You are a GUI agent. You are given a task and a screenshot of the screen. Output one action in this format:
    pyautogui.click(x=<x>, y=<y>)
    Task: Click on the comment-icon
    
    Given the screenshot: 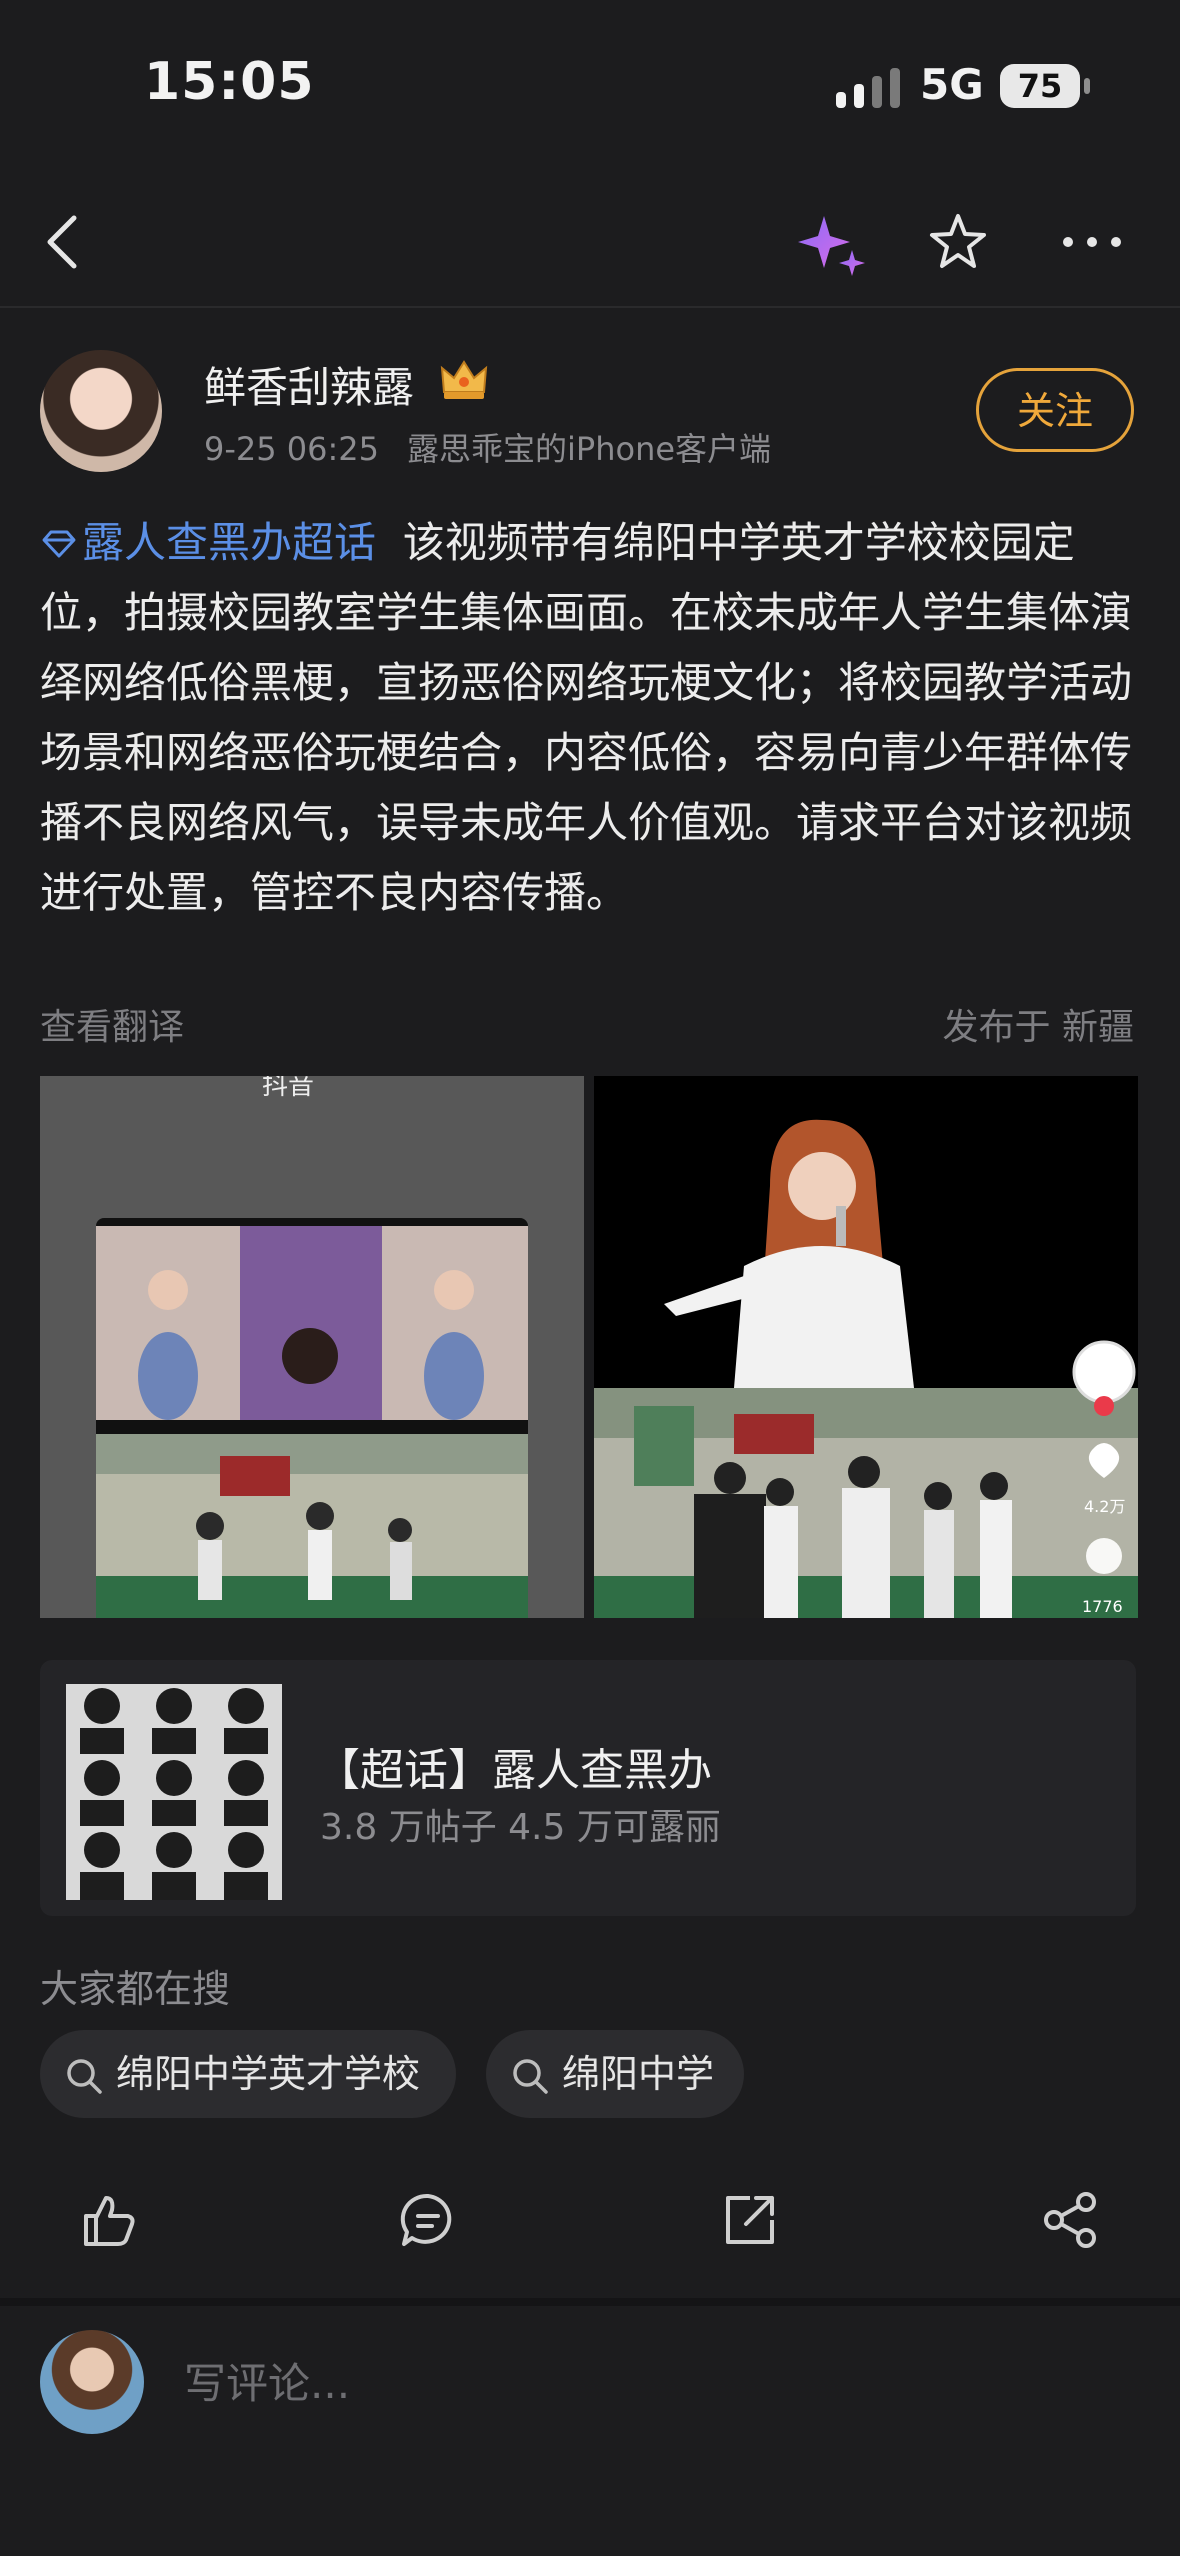 What is the action you would take?
    pyautogui.click(x=428, y=2220)
    